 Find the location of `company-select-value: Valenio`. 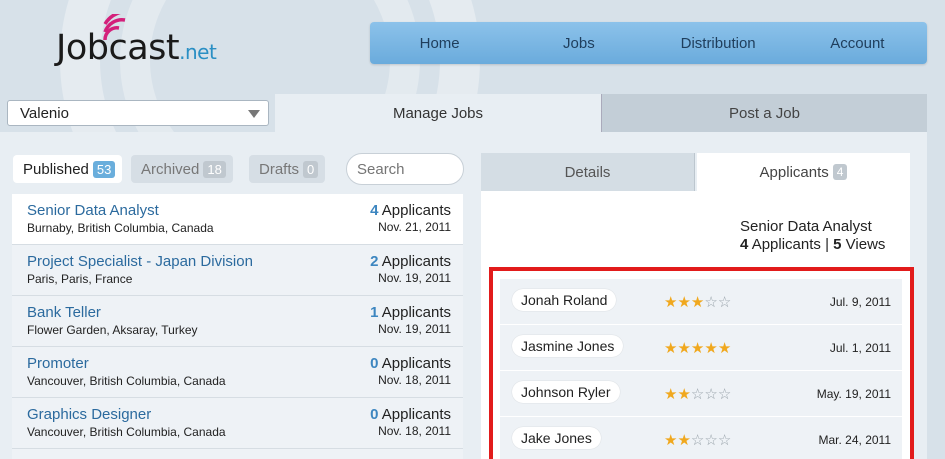

company-select-value: Valenio is located at coordinates (44, 113).